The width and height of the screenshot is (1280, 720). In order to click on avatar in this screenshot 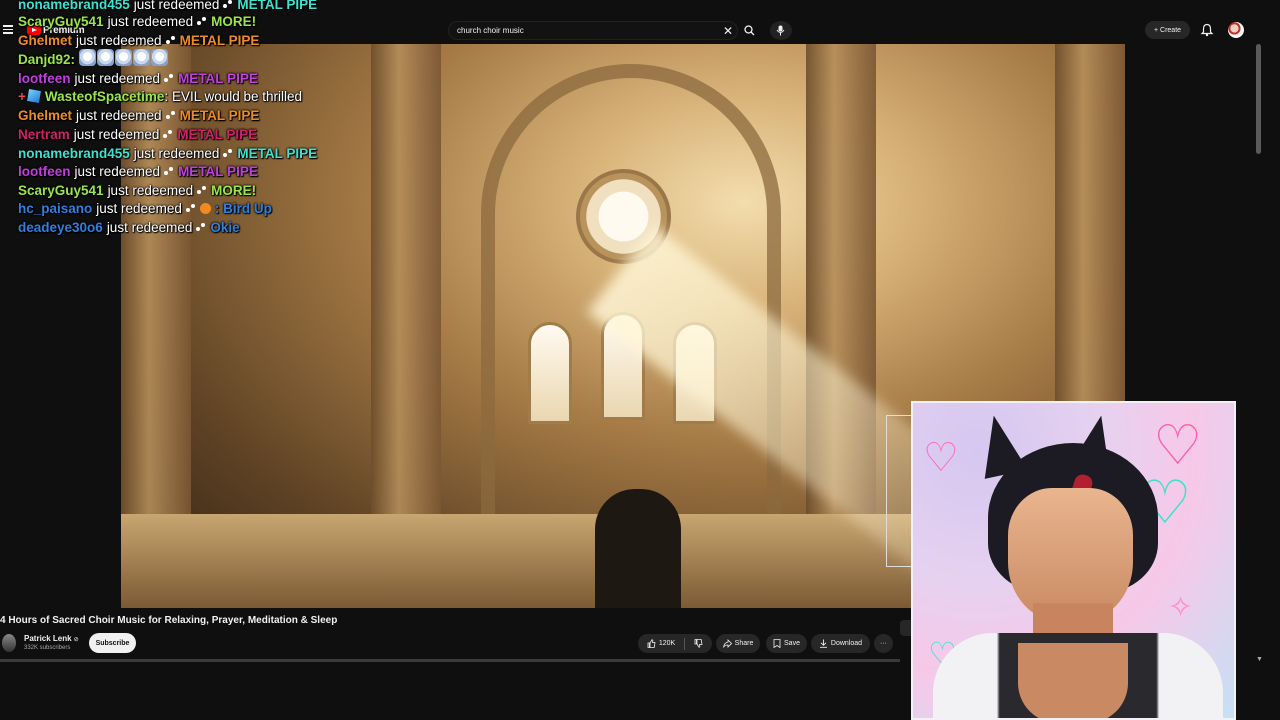, I will do `click(1236, 30)`.